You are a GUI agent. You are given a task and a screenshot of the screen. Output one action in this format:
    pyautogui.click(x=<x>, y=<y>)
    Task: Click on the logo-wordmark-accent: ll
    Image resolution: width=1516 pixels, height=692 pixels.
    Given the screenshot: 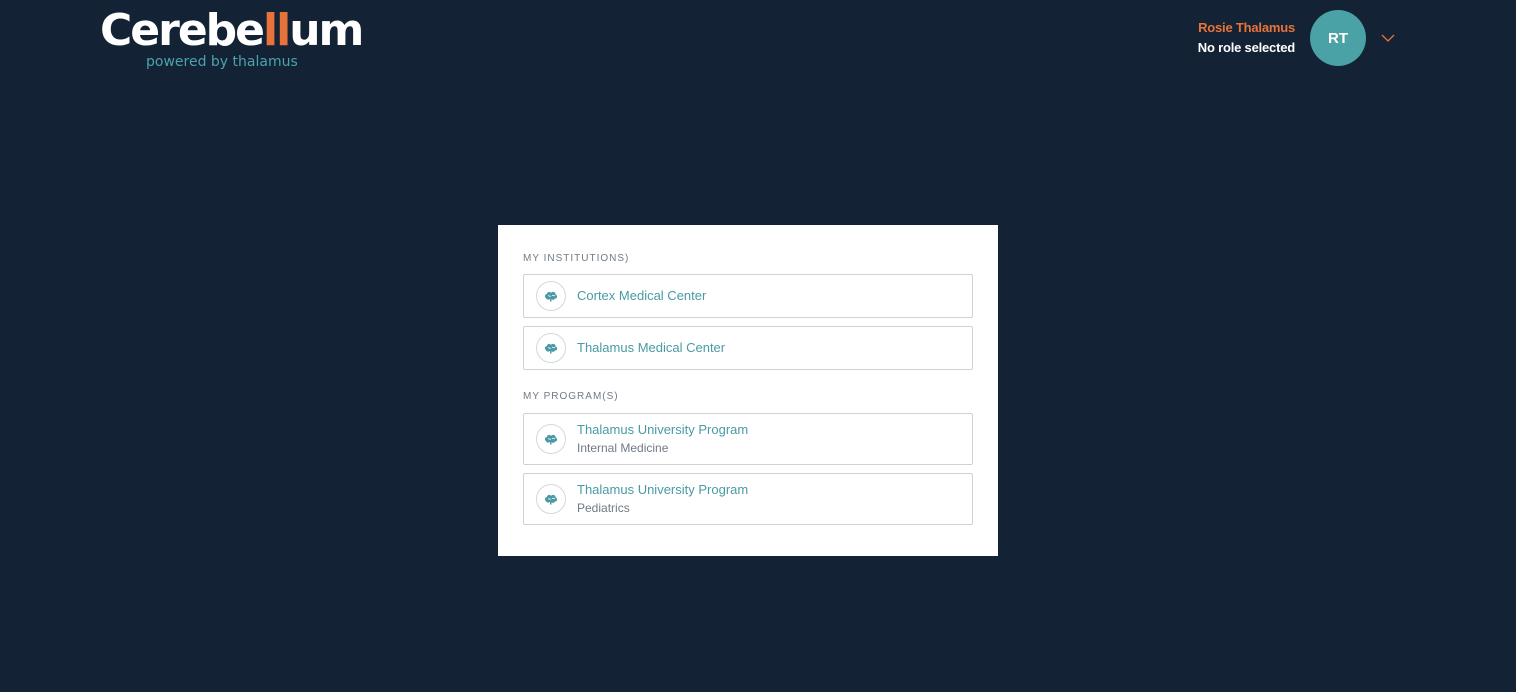 What is the action you would take?
    pyautogui.click(x=277, y=30)
    